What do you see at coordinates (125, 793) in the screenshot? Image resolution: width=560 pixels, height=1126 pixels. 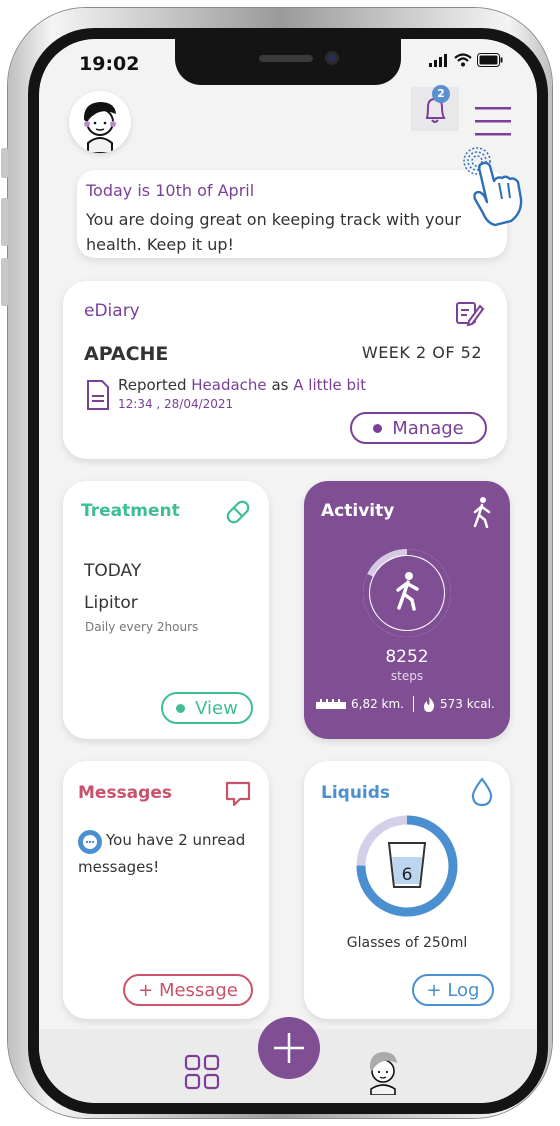 I see `messages-title: Messages` at bounding box center [125, 793].